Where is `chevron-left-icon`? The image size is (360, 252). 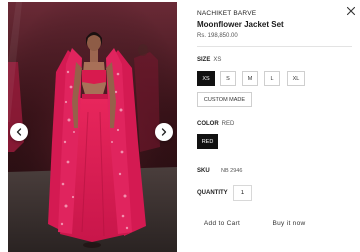
chevron-left-icon is located at coordinates (19, 132).